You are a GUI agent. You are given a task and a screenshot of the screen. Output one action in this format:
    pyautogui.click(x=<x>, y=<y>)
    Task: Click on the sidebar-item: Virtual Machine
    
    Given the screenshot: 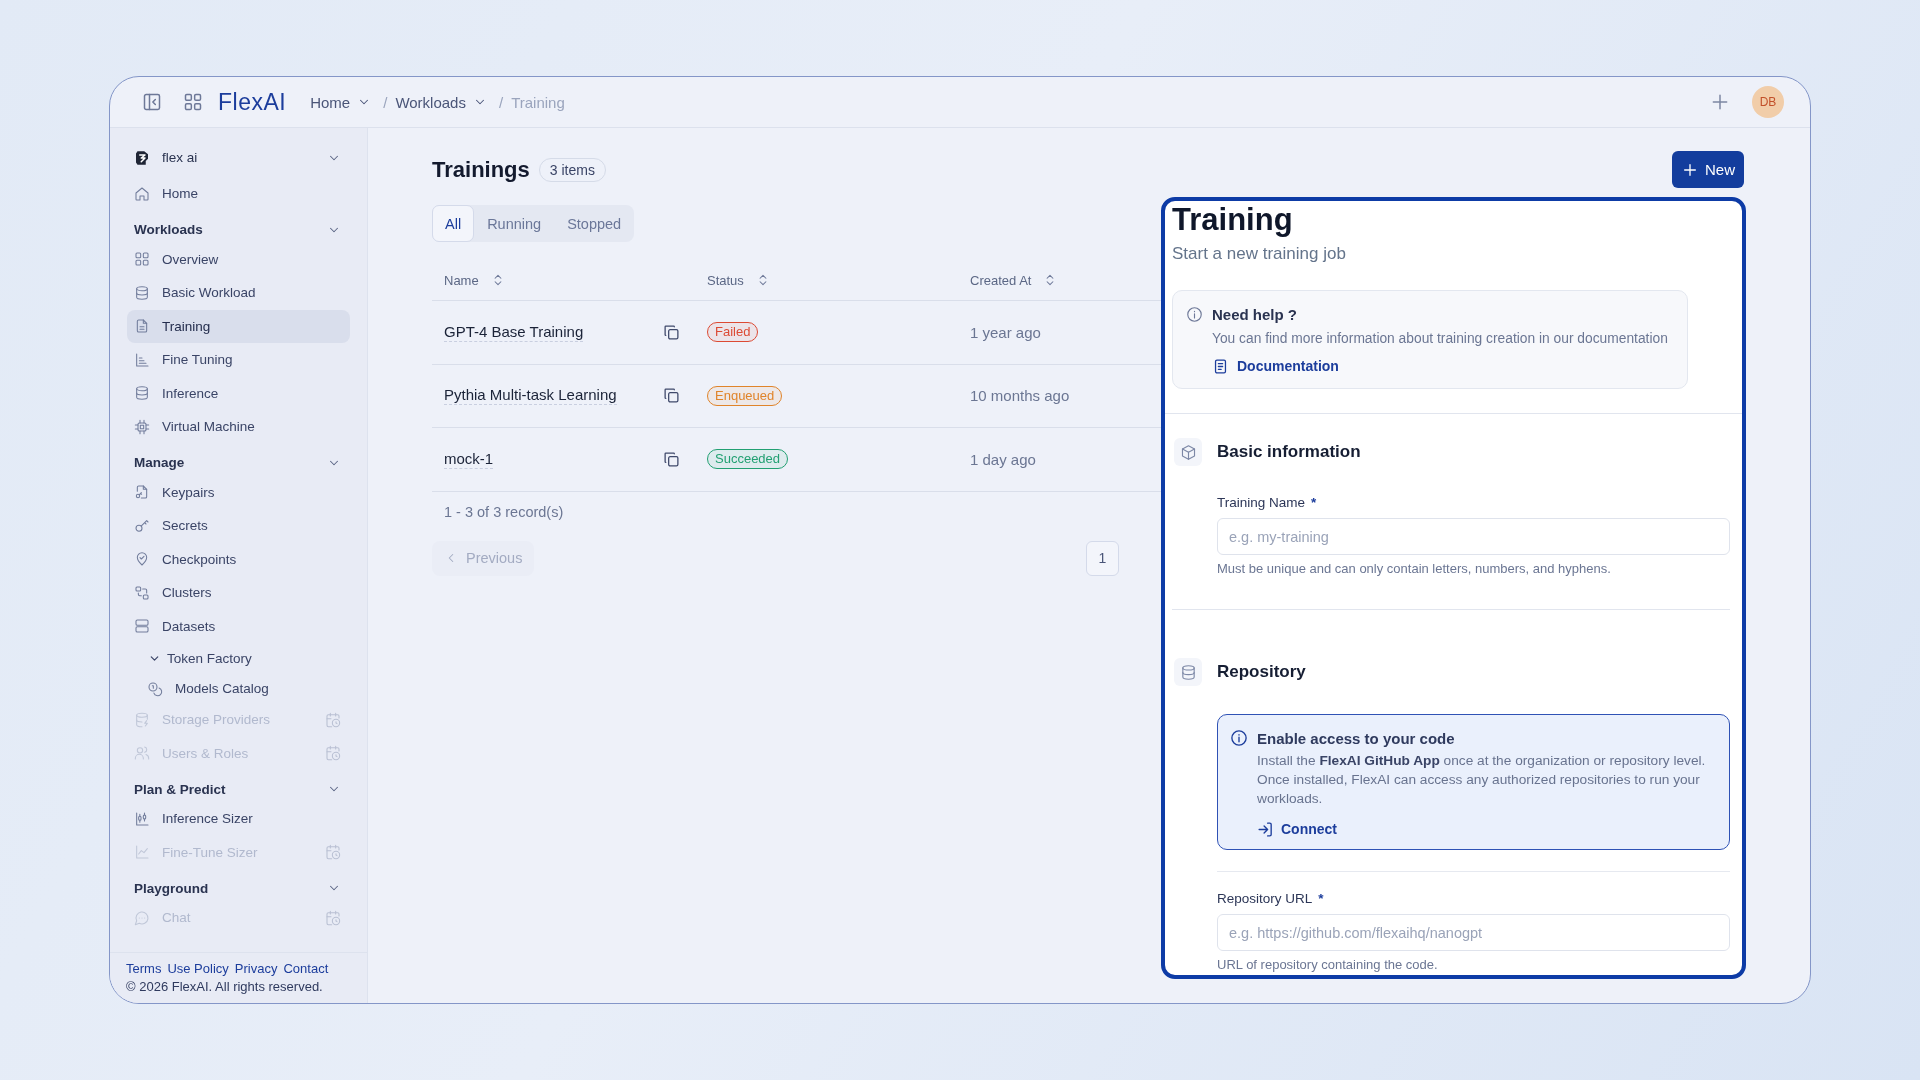 What is the action you would take?
    pyautogui.click(x=238, y=427)
    